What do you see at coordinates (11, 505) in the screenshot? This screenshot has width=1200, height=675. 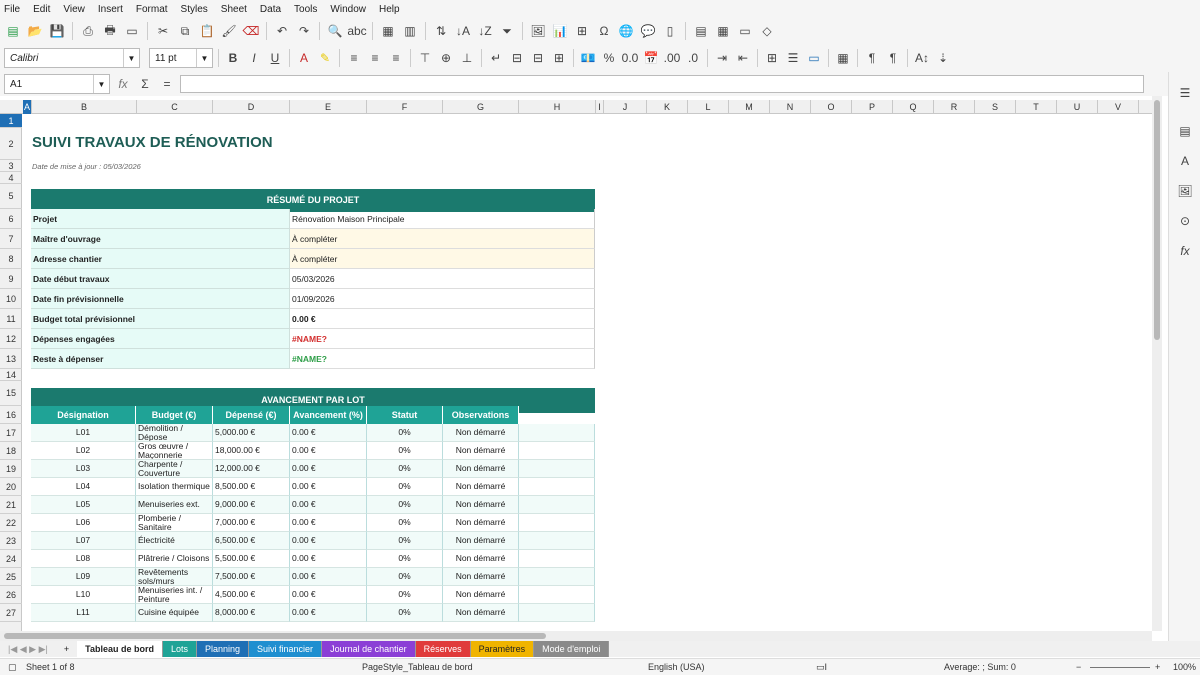 I see `row-header-21: 21` at bounding box center [11, 505].